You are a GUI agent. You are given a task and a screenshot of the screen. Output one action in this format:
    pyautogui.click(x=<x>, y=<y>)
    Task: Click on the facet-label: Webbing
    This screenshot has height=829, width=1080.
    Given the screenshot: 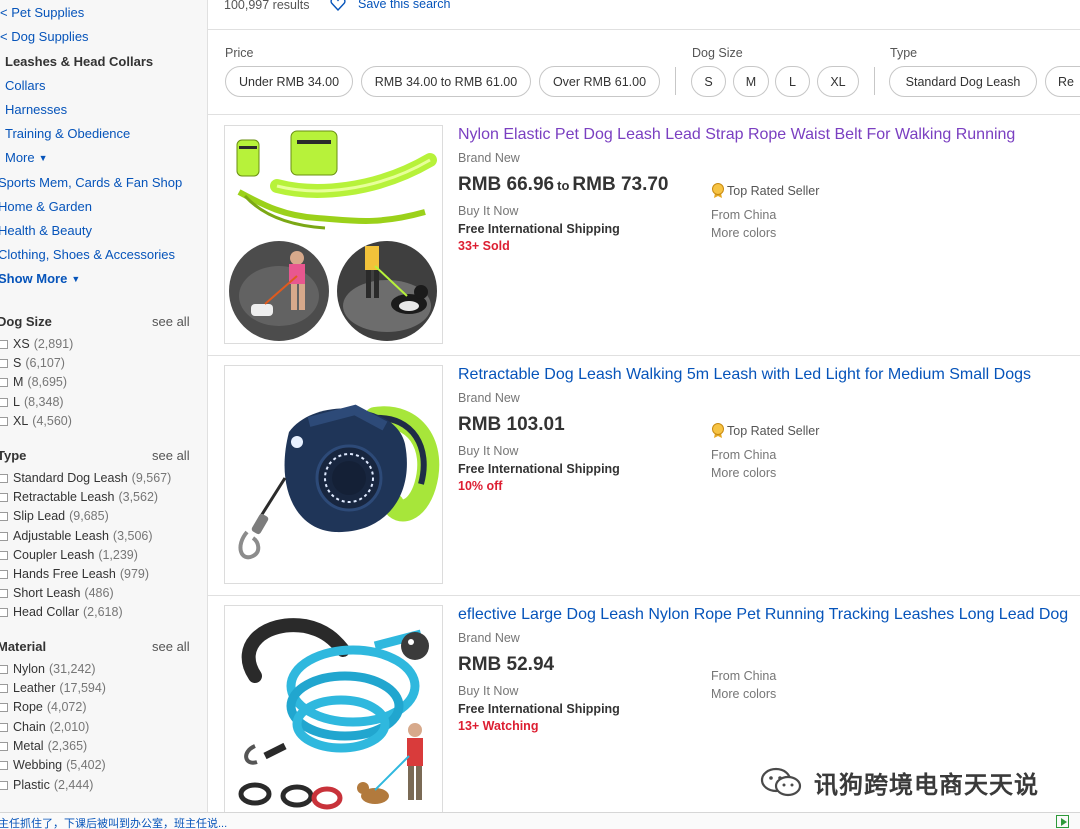 What is the action you would take?
    pyautogui.click(x=38, y=765)
    